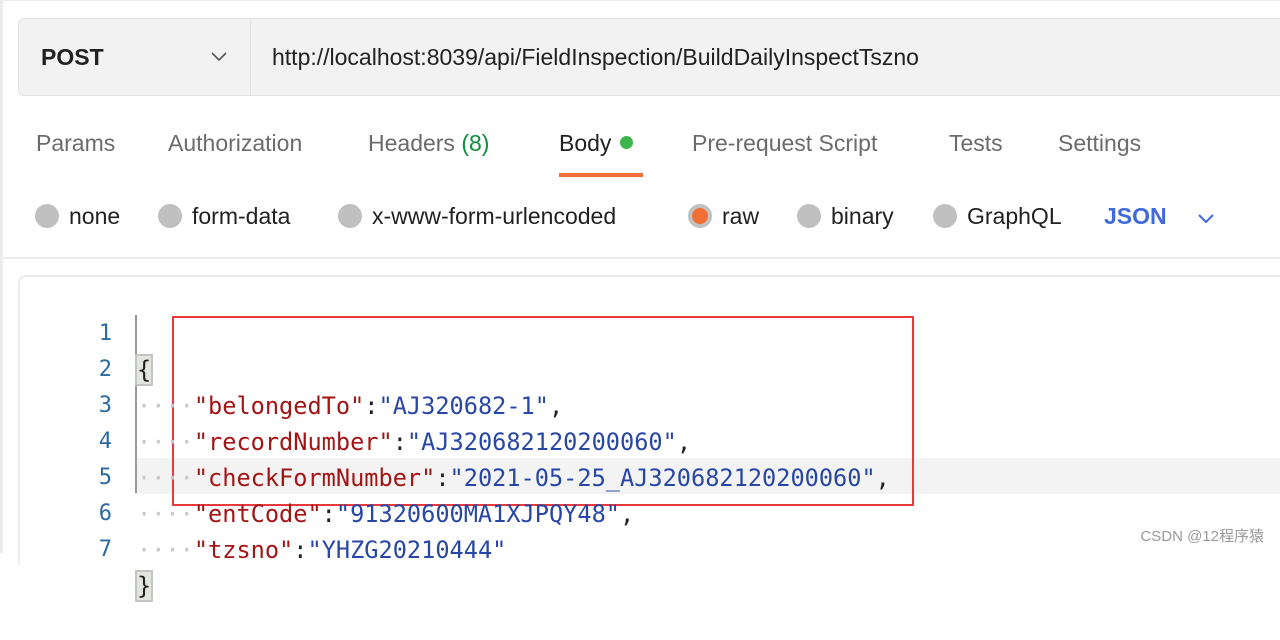  What do you see at coordinates (411, 143) in the screenshot?
I see `tab-headers-label: Headers` at bounding box center [411, 143].